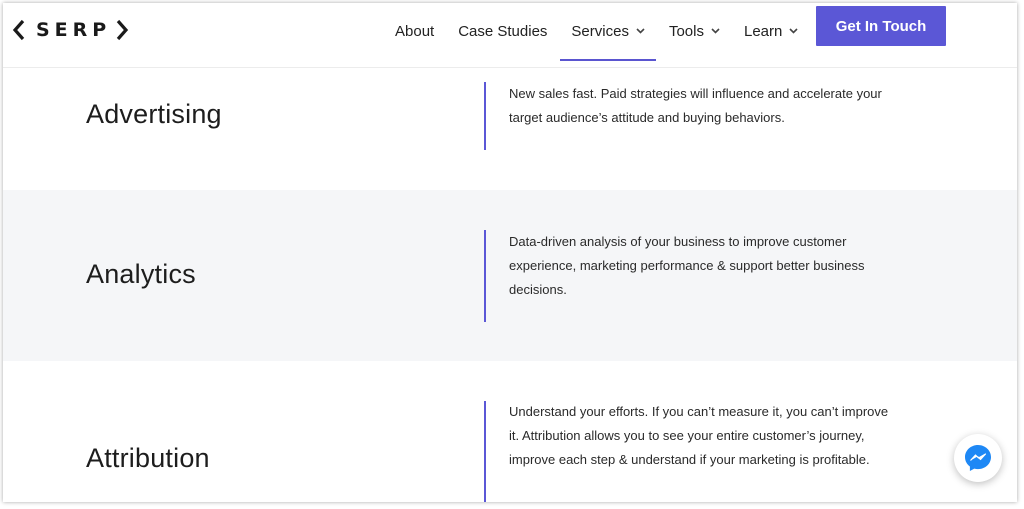 Image resolution: width=1024 pixels, height=509 pixels. What do you see at coordinates (141, 274) in the screenshot?
I see `section-title: Analytics` at bounding box center [141, 274].